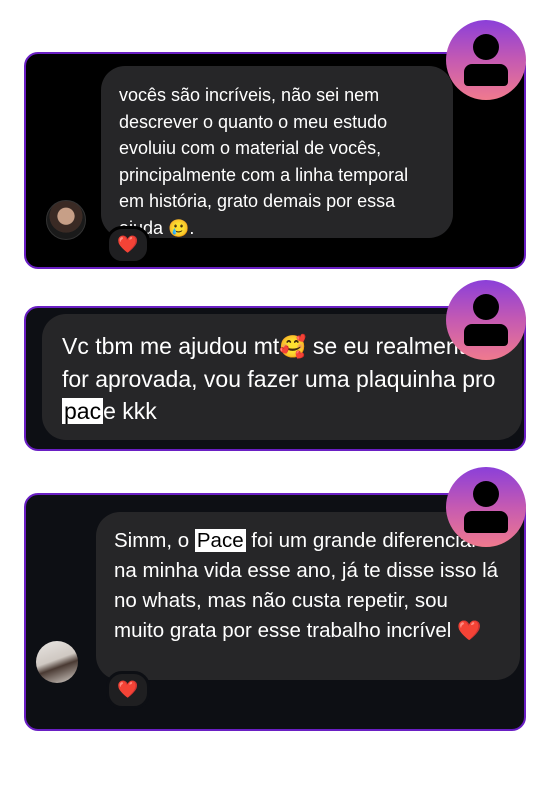 This screenshot has width=550, height=800. Describe the element at coordinates (192, 227) in the screenshot. I see `message-text-end: .` at that location.